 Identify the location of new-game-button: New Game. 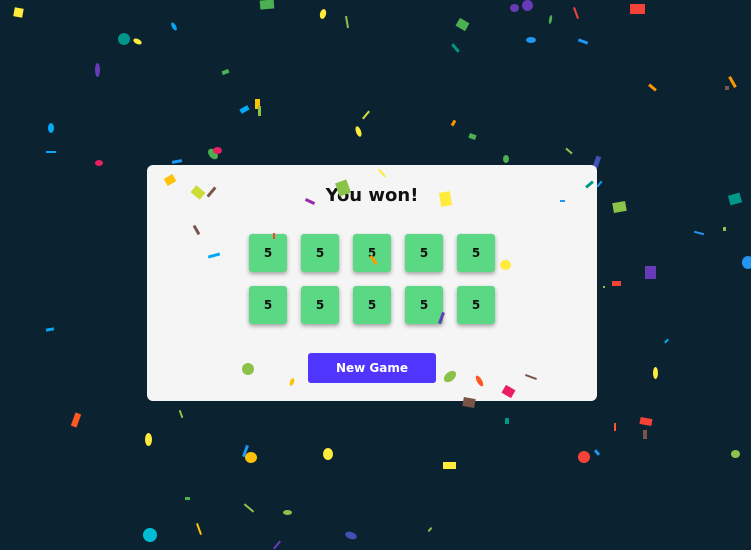
(372, 368).